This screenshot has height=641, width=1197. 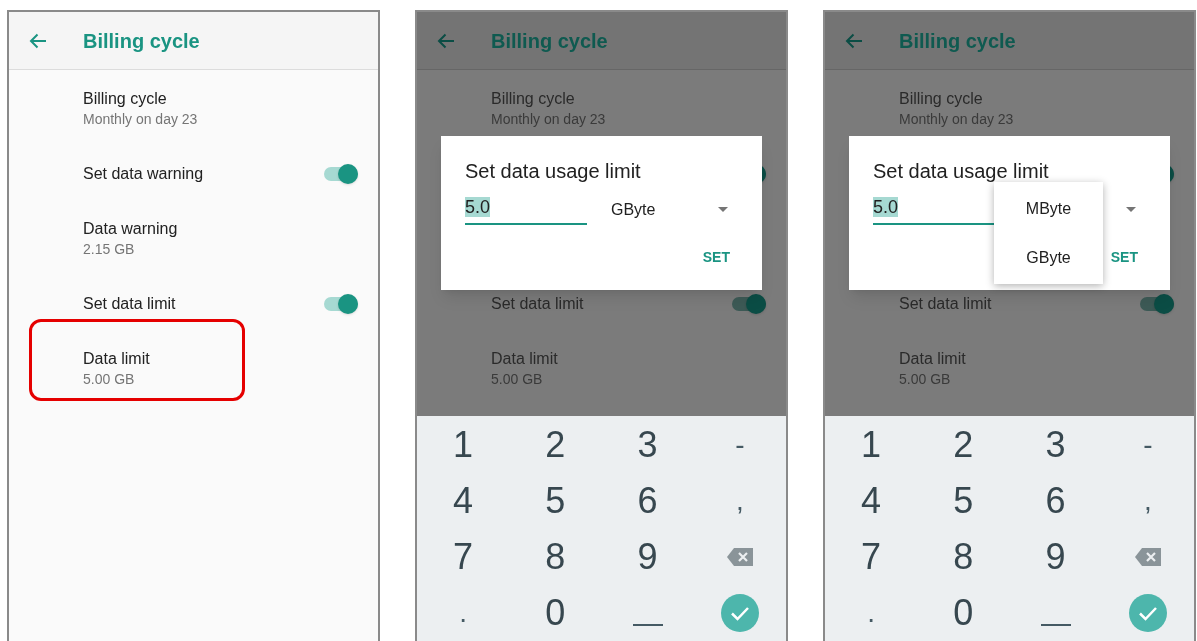 What do you see at coordinates (131, 229) in the screenshot?
I see `setting-title: Data warning` at bounding box center [131, 229].